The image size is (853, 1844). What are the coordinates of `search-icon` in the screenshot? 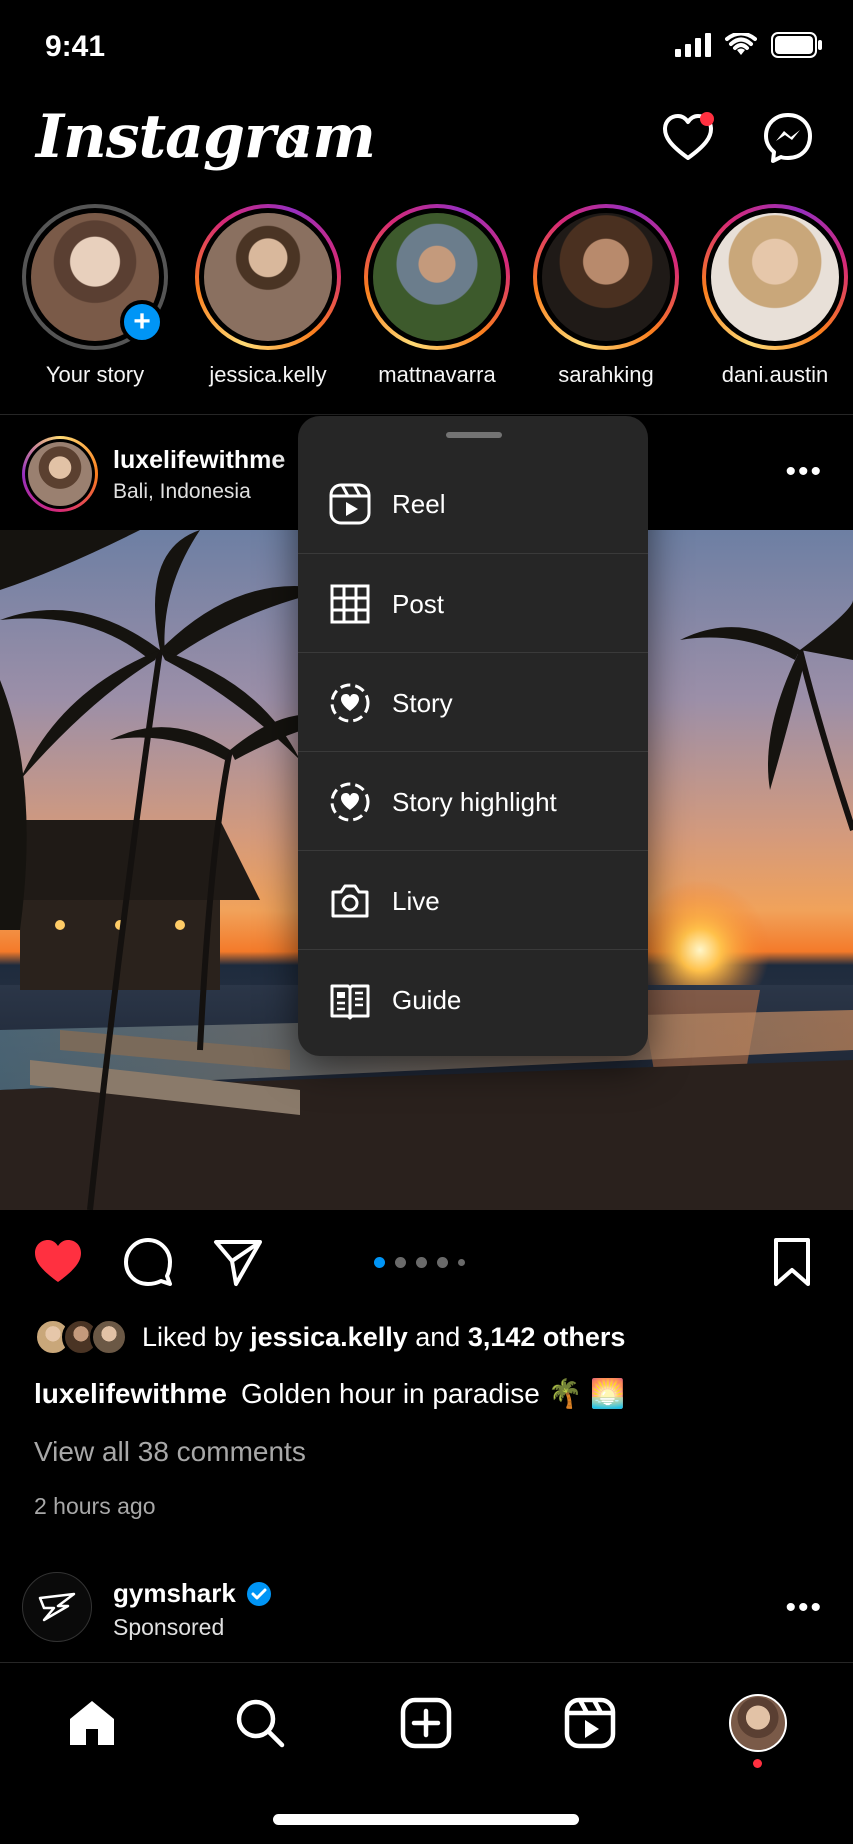 It's located at (260, 1723).